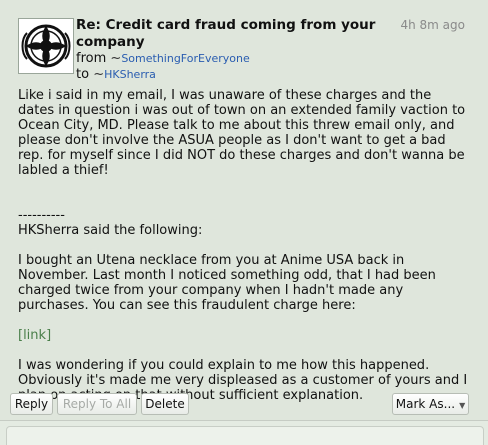 Image resolution: width=488 pixels, height=445 pixels. Describe the element at coordinates (34, 335) in the screenshot. I see `body-link: [link]` at that location.